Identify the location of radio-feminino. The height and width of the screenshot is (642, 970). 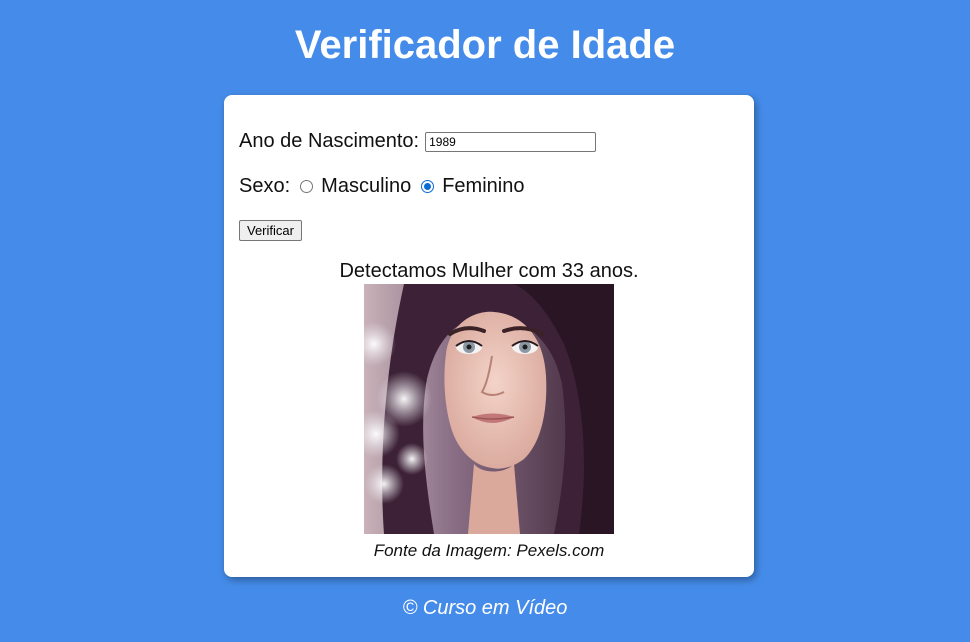
(428, 186).